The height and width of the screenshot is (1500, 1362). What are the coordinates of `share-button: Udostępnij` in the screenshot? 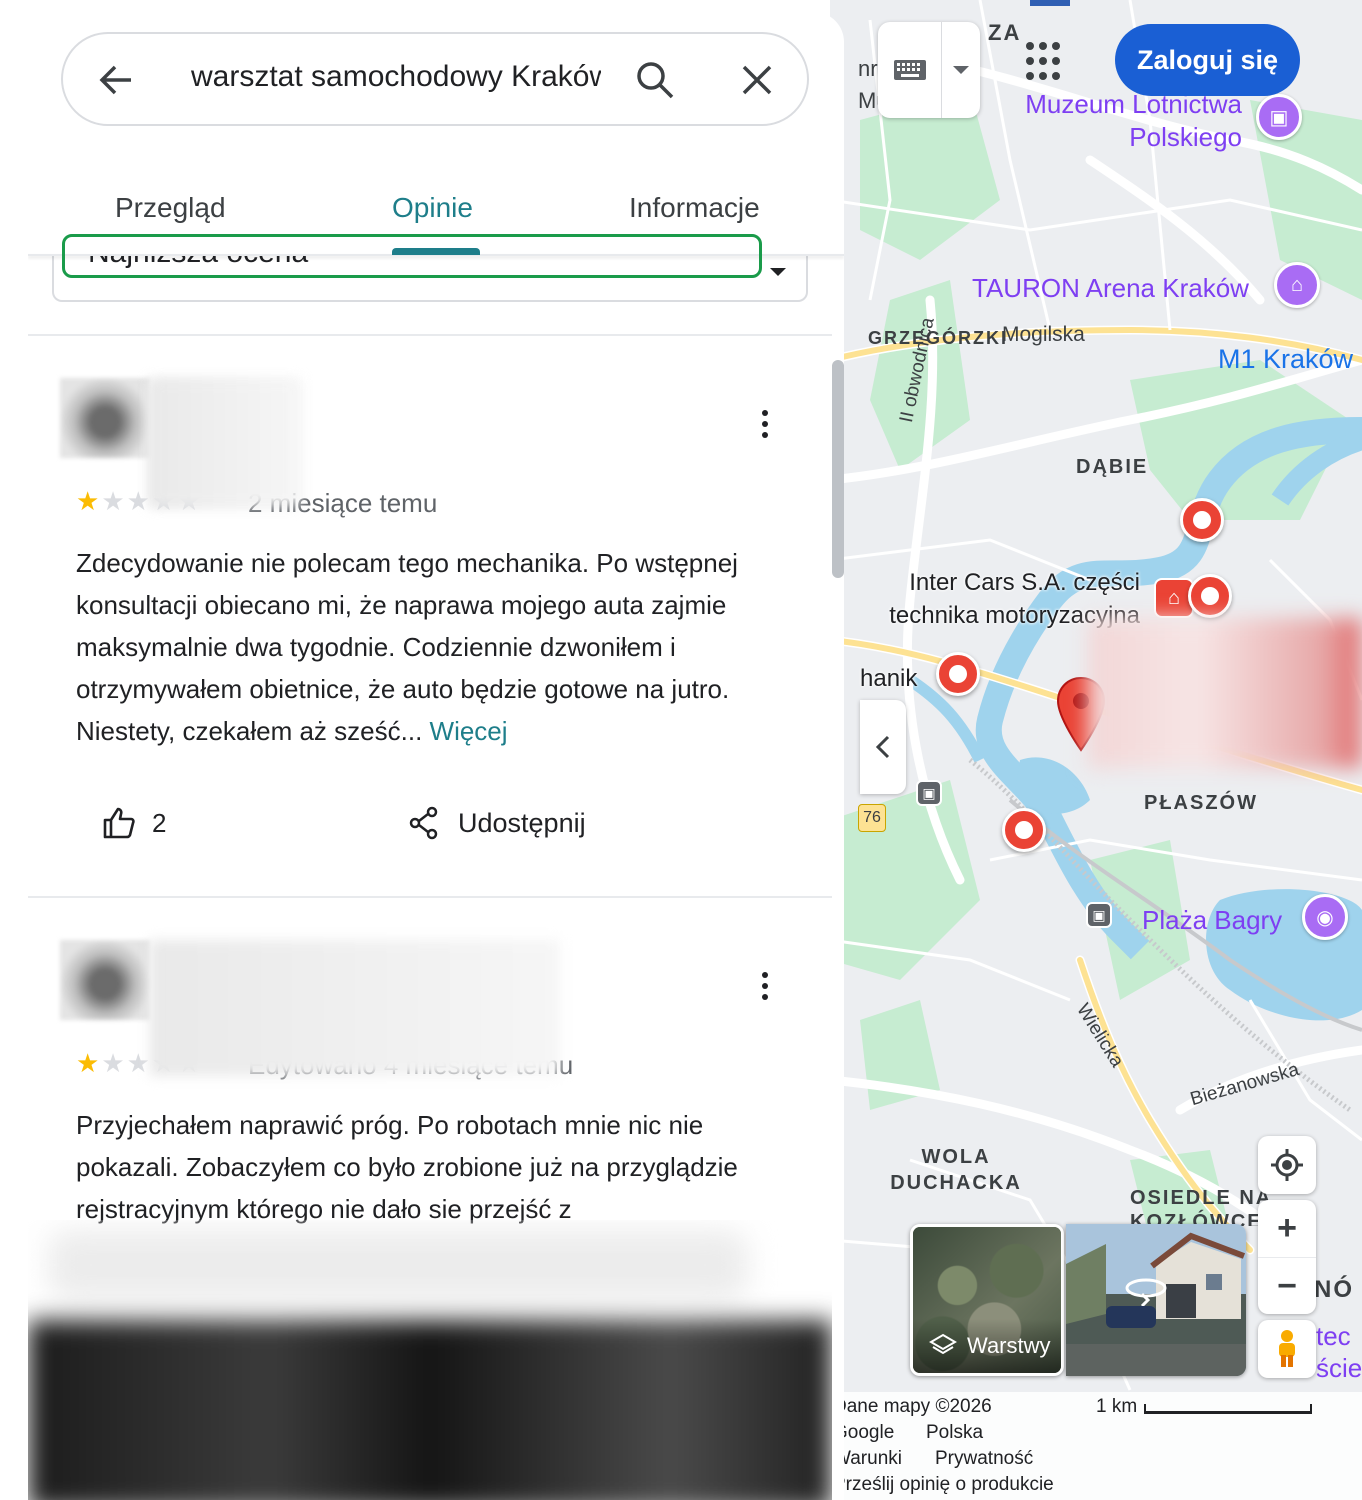 It's located at (497, 823).